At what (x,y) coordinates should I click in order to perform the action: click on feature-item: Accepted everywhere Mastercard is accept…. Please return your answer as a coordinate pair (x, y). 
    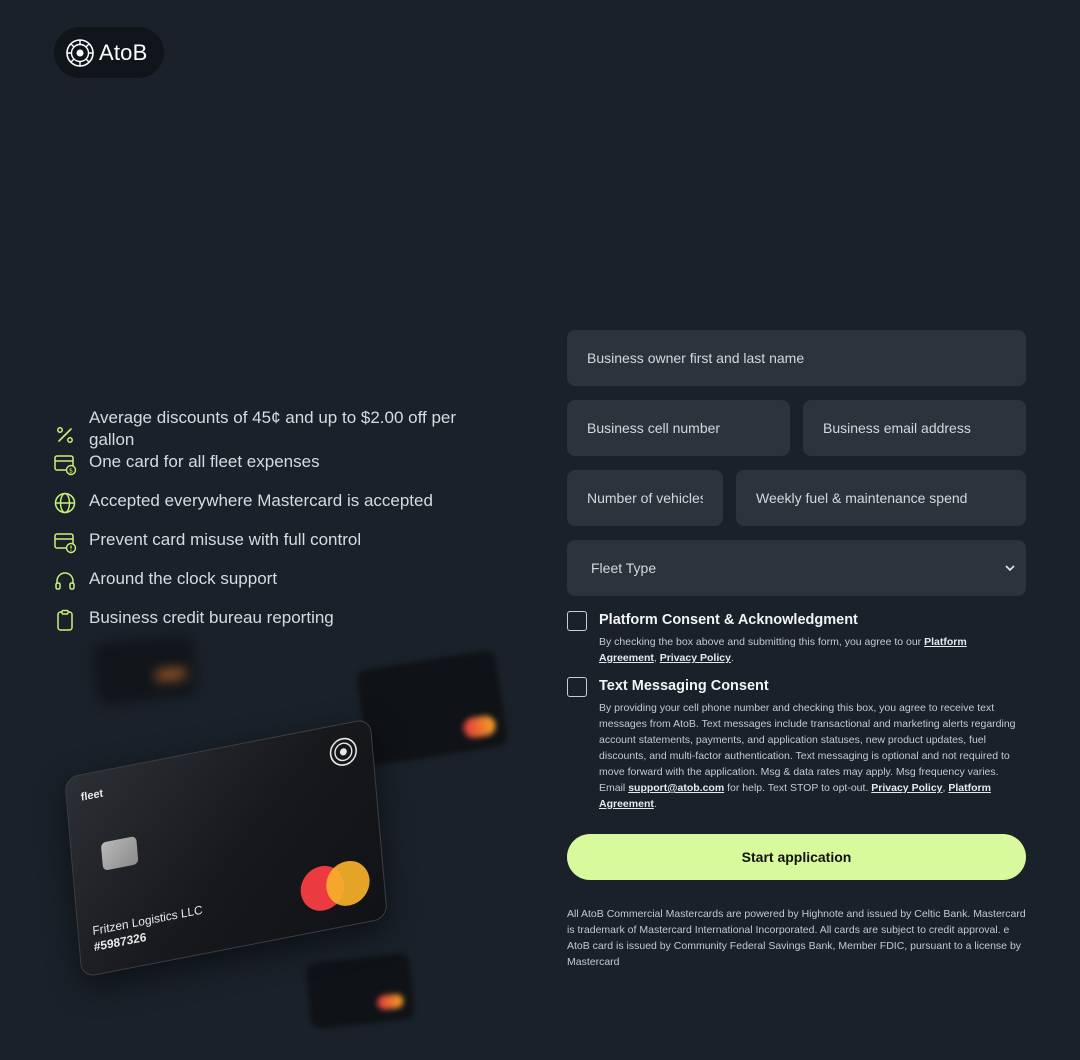
    Looking at the image, I should click on (268, 502).